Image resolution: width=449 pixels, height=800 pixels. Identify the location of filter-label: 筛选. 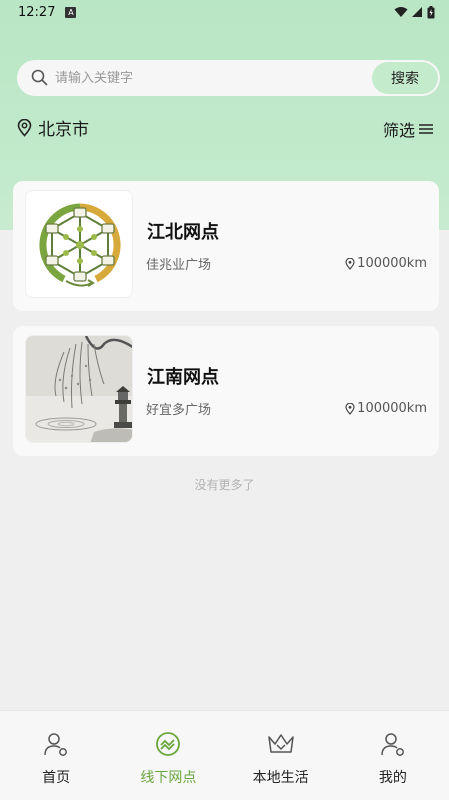
(398, 130).